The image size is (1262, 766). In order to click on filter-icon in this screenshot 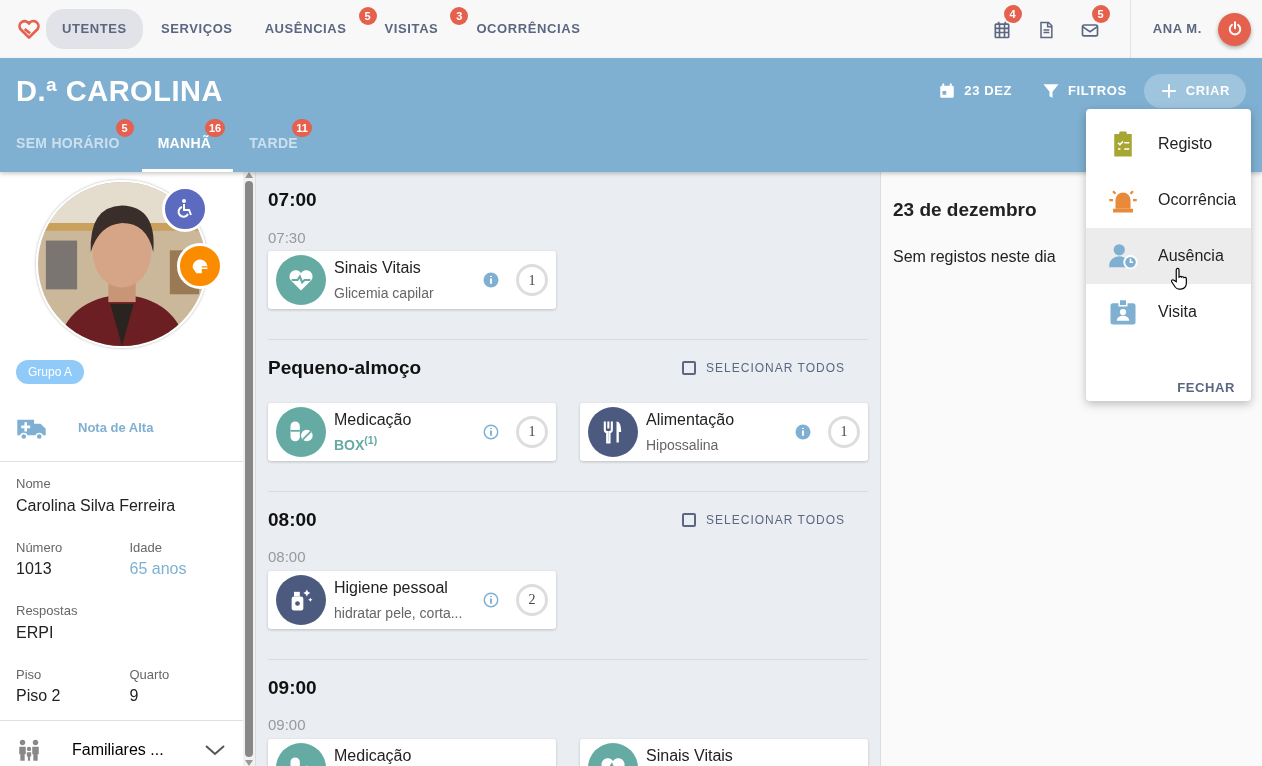, I will do `click(1051, 91)`.